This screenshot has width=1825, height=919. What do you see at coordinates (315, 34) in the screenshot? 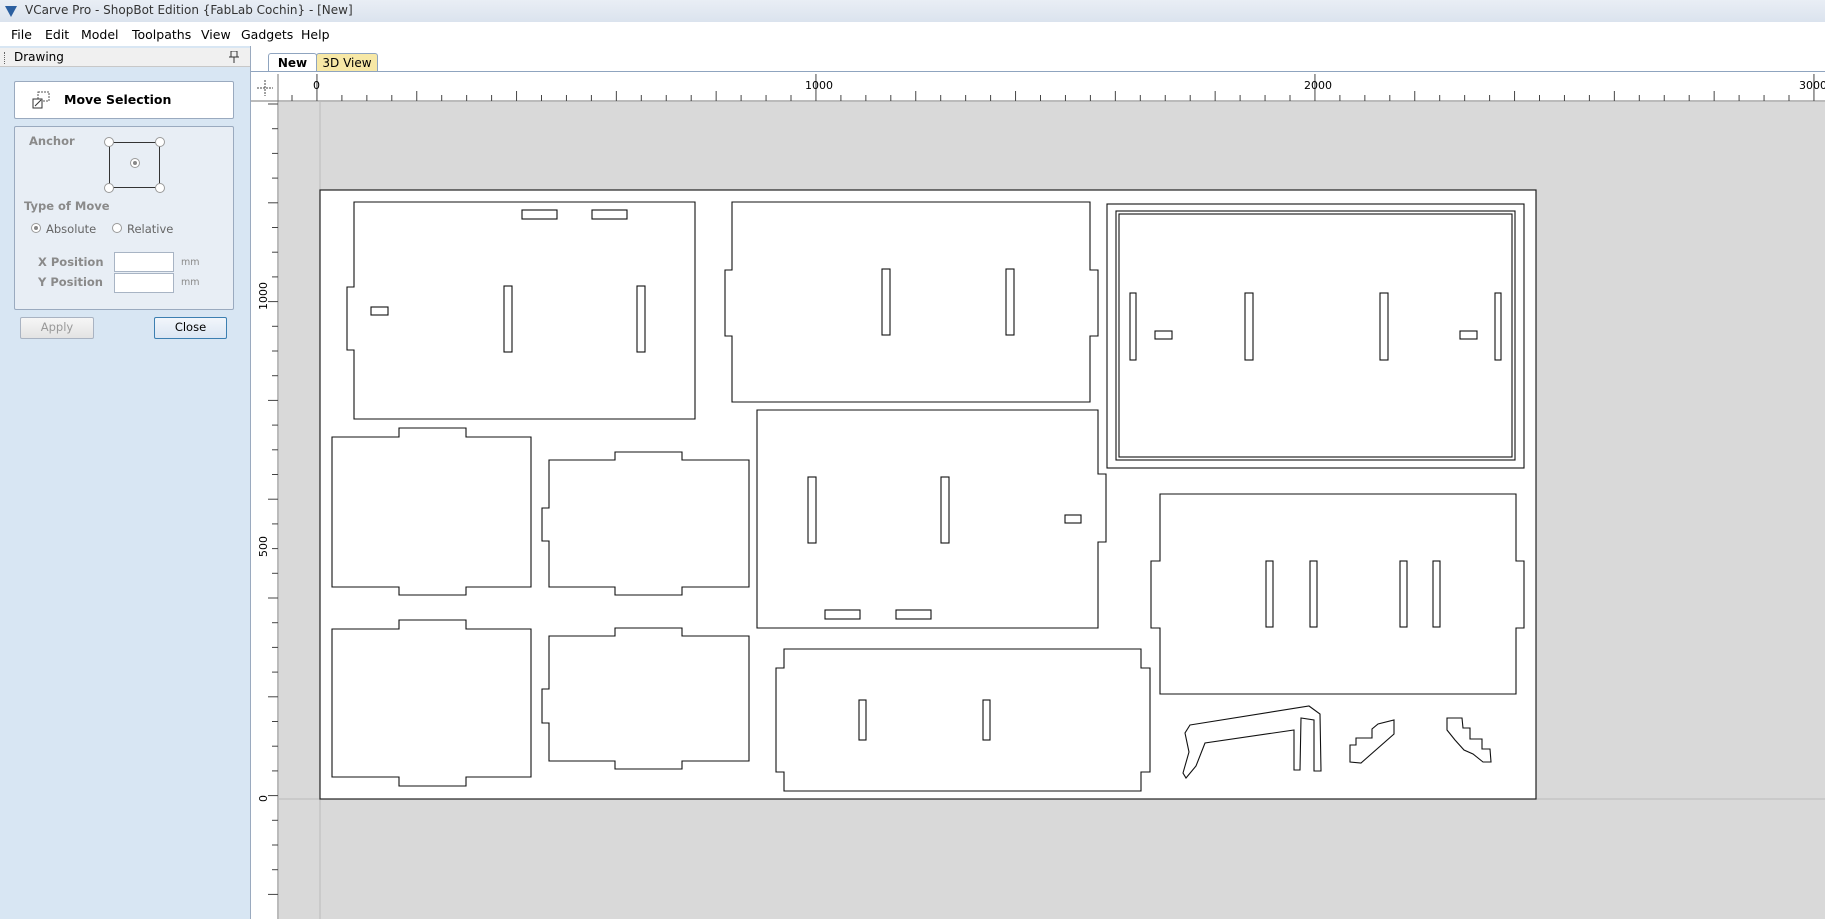
I see `menu-help: Help` at bounding box center [315, 34].